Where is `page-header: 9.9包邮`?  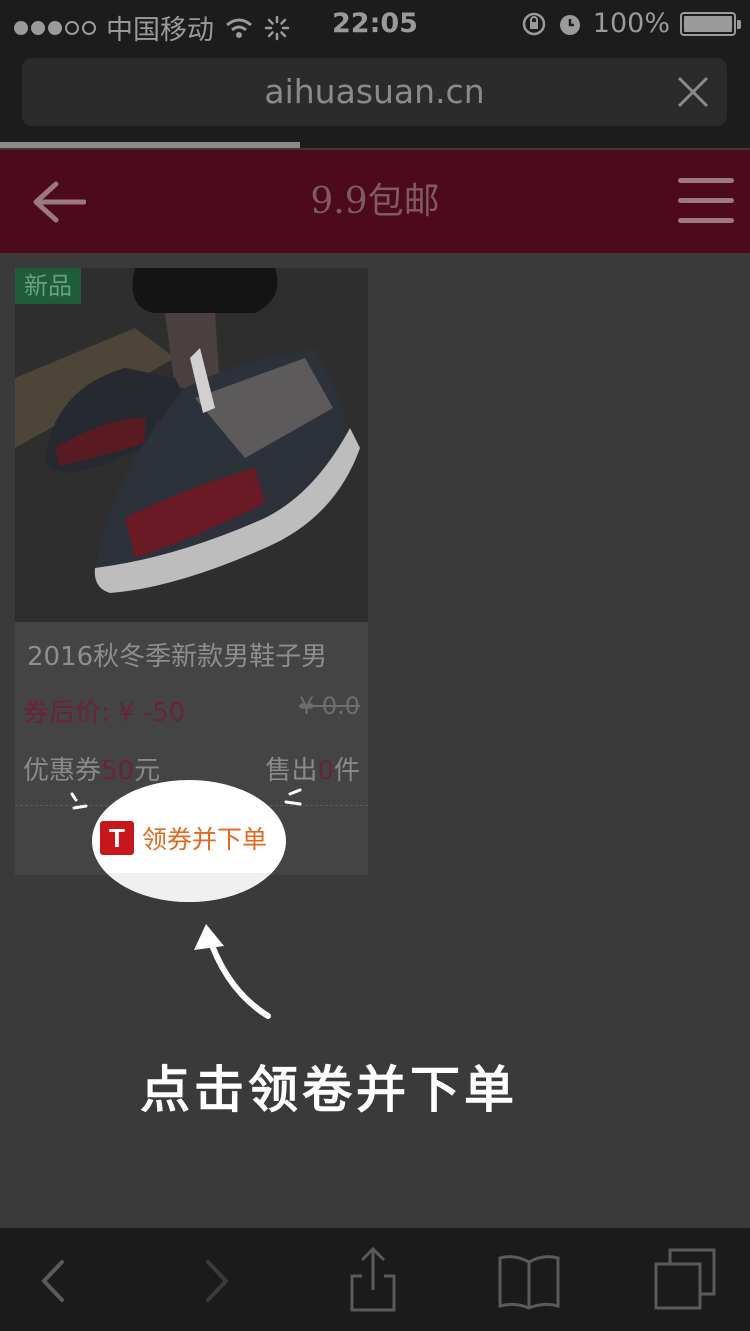 page-header: 9.9包邮 is located at coordinates (375, 201).